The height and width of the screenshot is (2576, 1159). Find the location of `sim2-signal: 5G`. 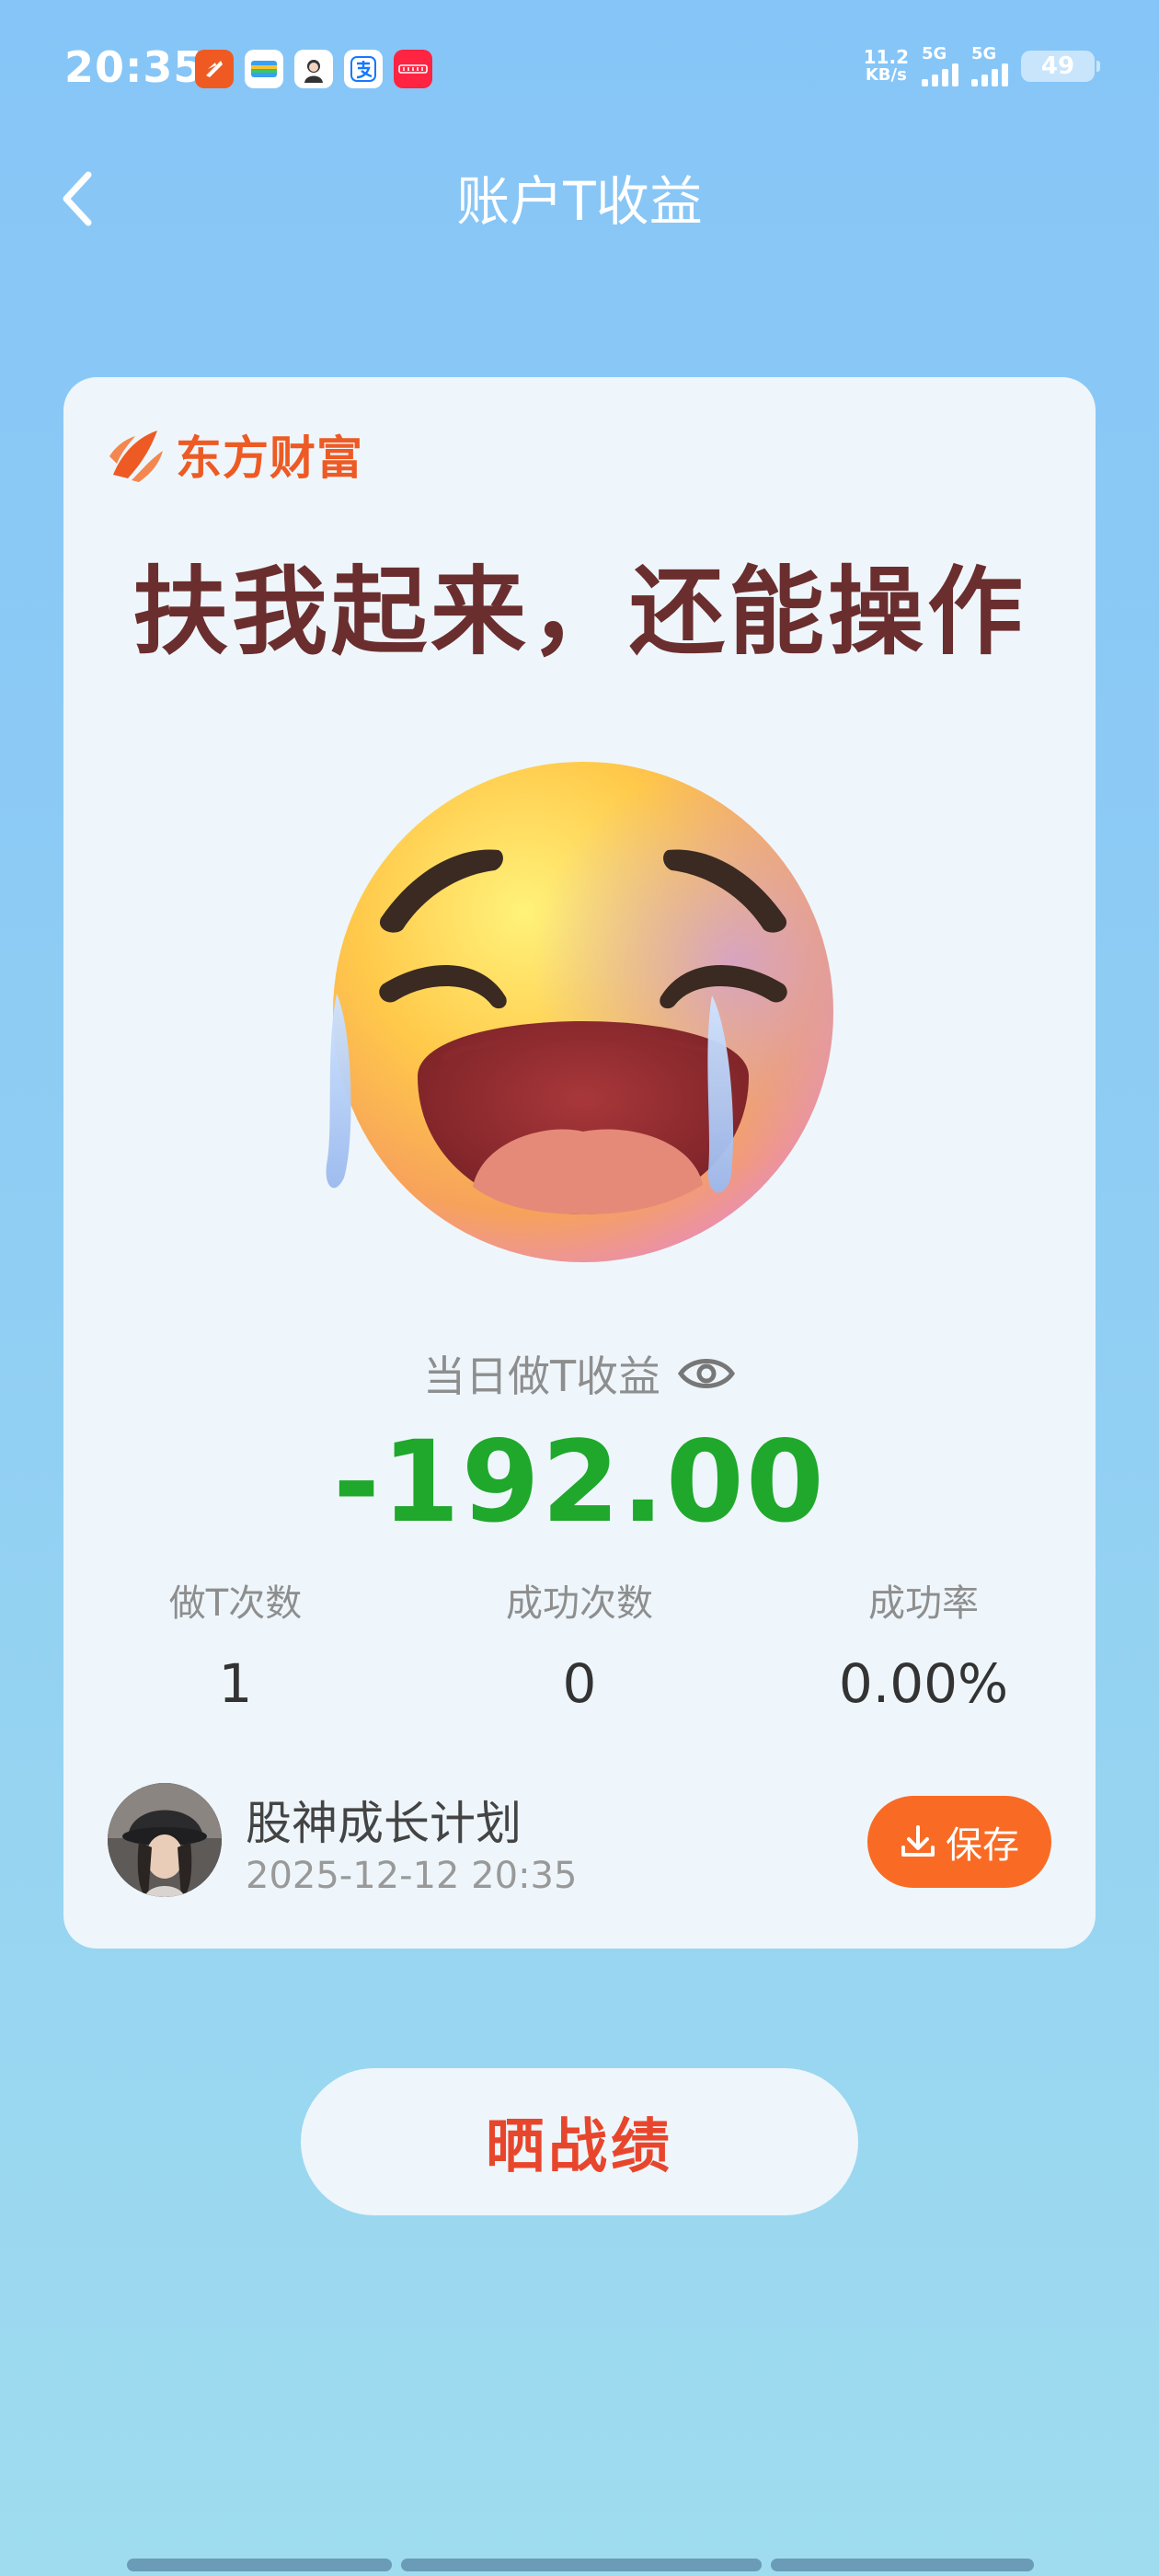

sim2-signal: 5G is located at coordinates (989, 66).